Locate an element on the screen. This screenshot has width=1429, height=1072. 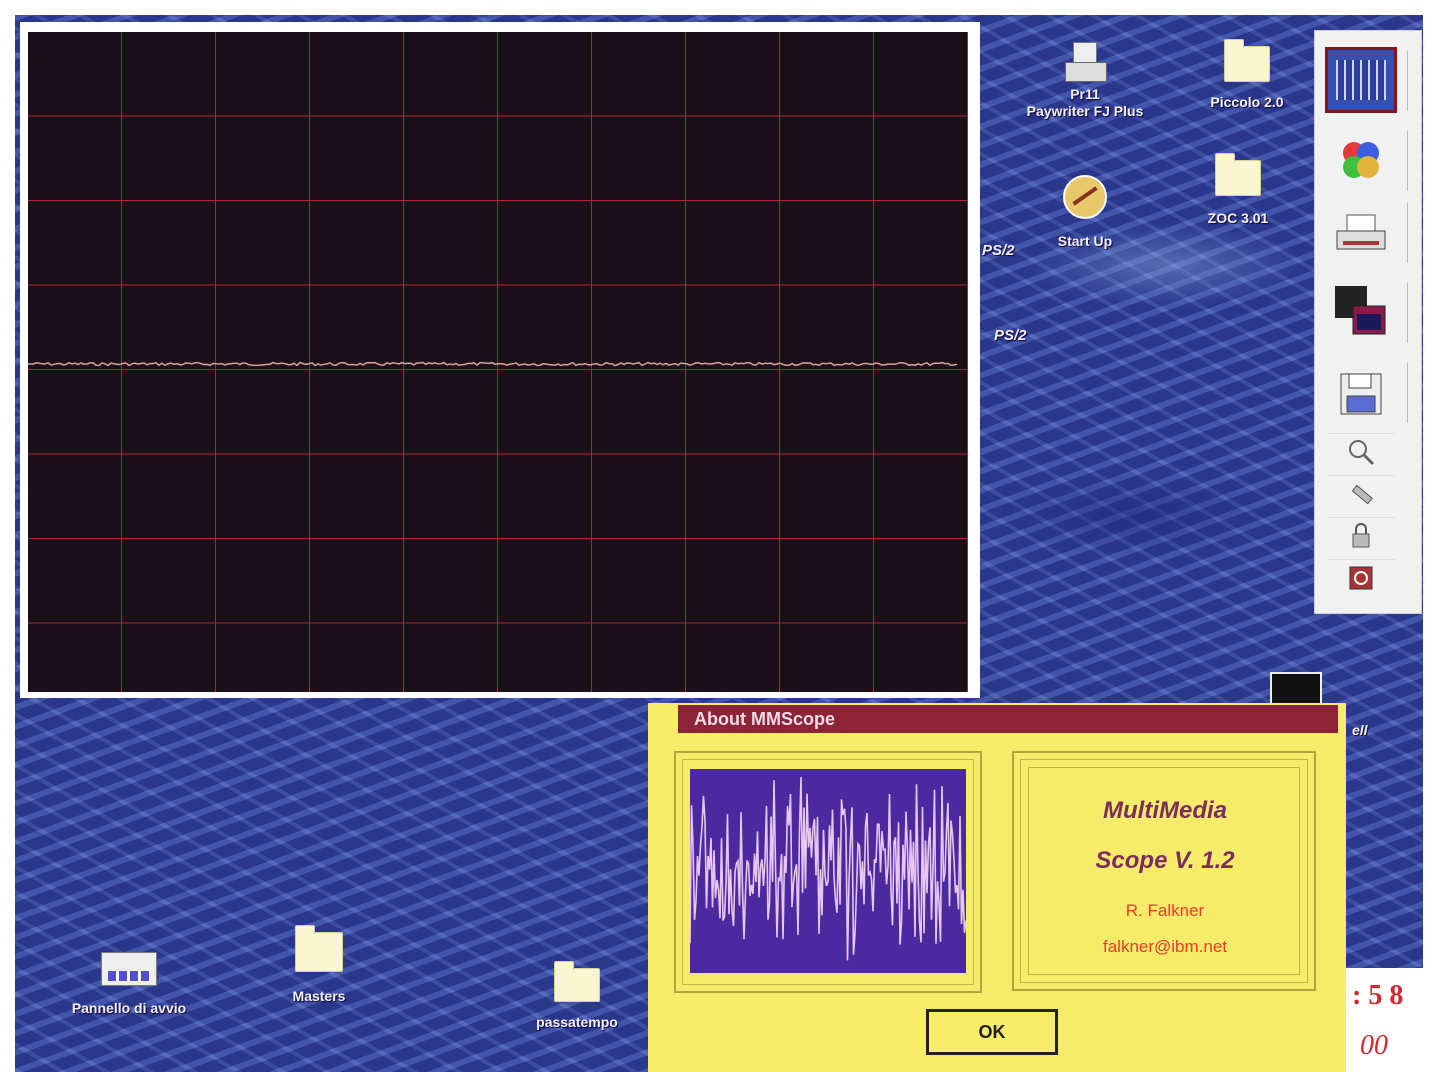
icon-label: passatempo is located at coordinates (577, 1022).